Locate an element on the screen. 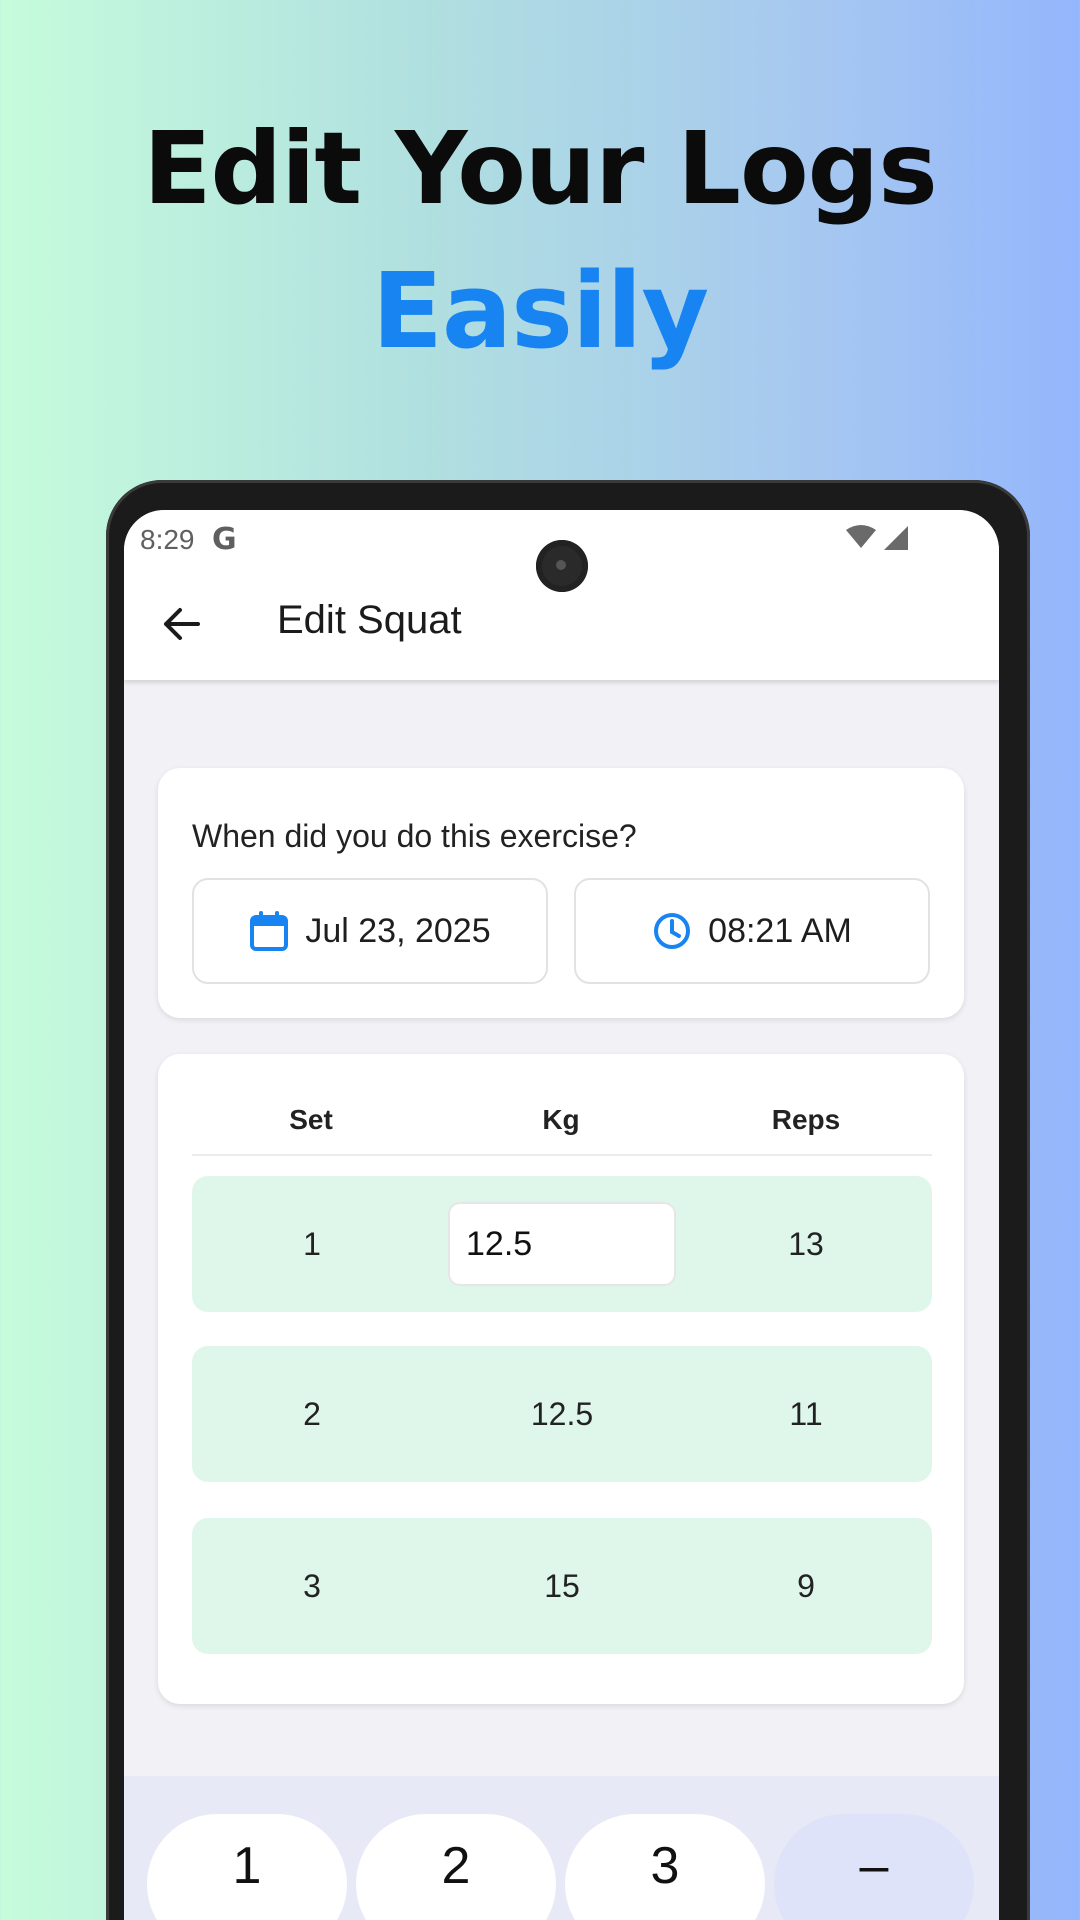 The height and width of the screenshot is (1920, 1080). time-value: 08:21 AM is located at coordinates (780, 930).